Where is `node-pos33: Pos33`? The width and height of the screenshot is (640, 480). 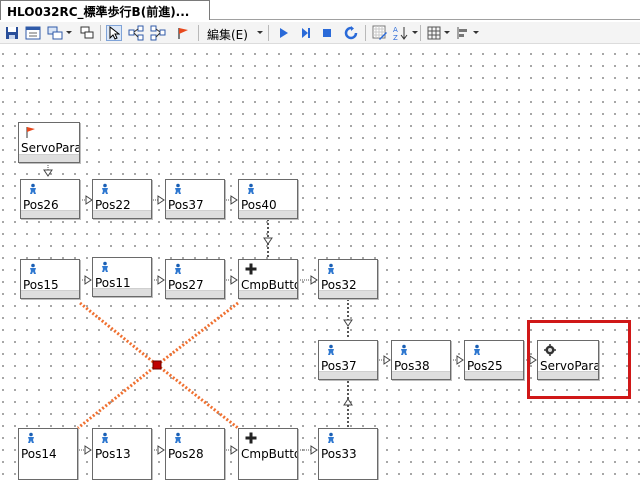 node-pos33: Pos33 is located at coordinates (348, 454).